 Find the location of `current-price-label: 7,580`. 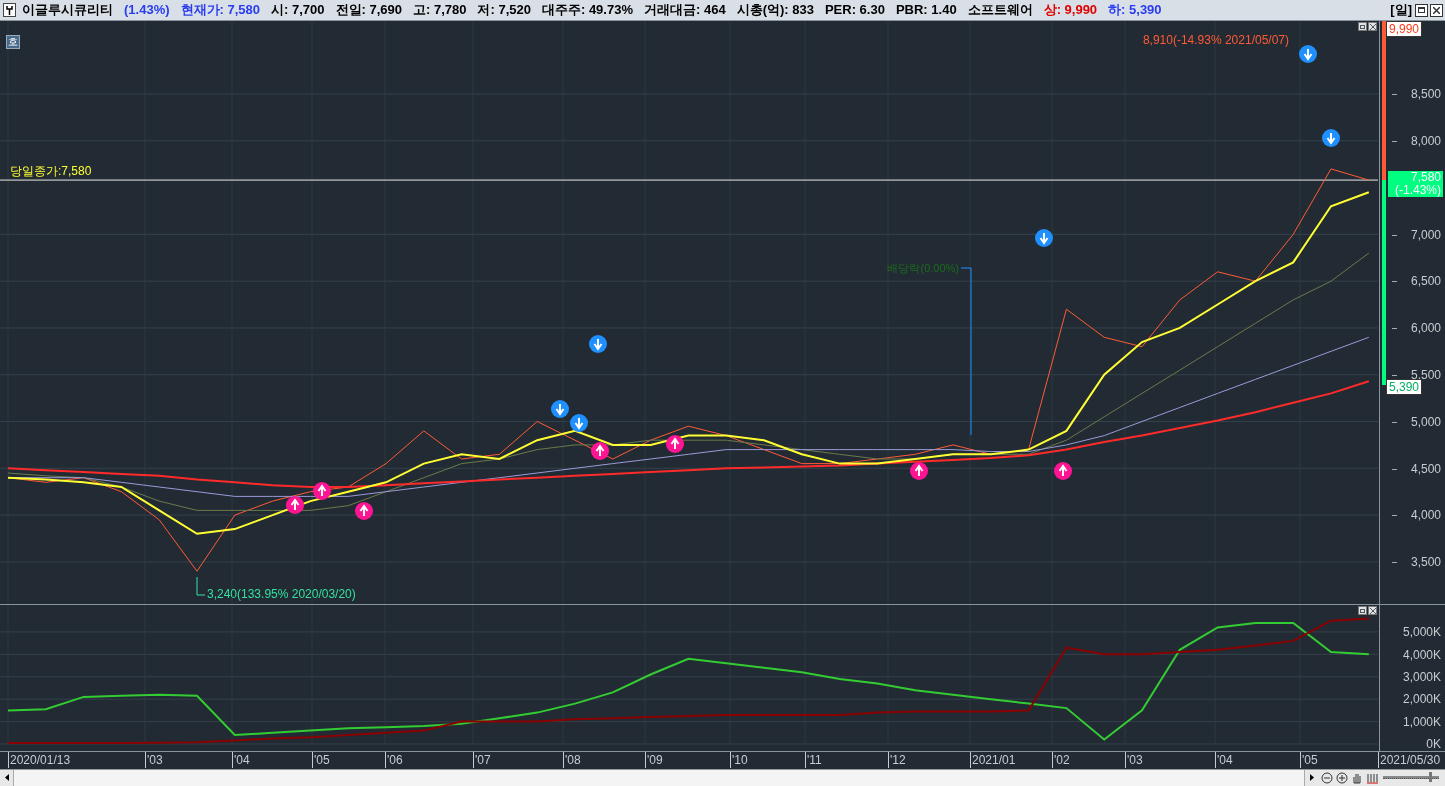

current-price-label: 7,580 is located at coordinates (1425, 178).